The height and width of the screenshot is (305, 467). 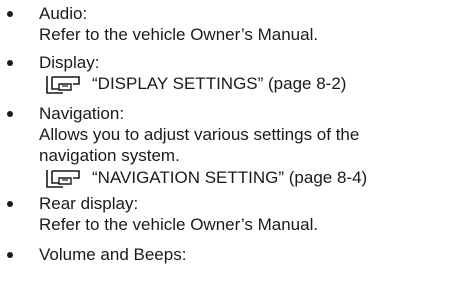 What do you see at coordinates (219, 83) in the screenshot?
I see `reference-text: “DISPLAY SETTINGS” (page 8-2)` at bounding box center [219, 83].